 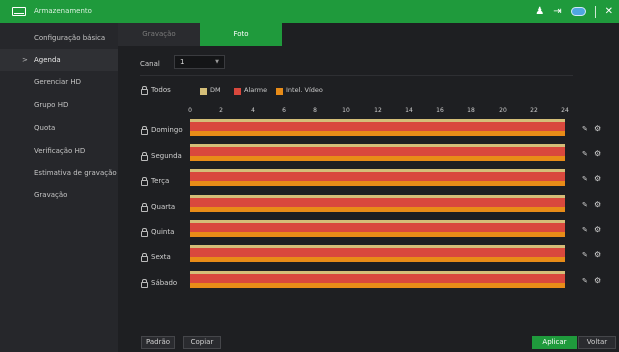 What do you see at coordinates (557, 11) in the screenshot?
I see `logout-icon: ⇥` at bounding box center [557, 11].